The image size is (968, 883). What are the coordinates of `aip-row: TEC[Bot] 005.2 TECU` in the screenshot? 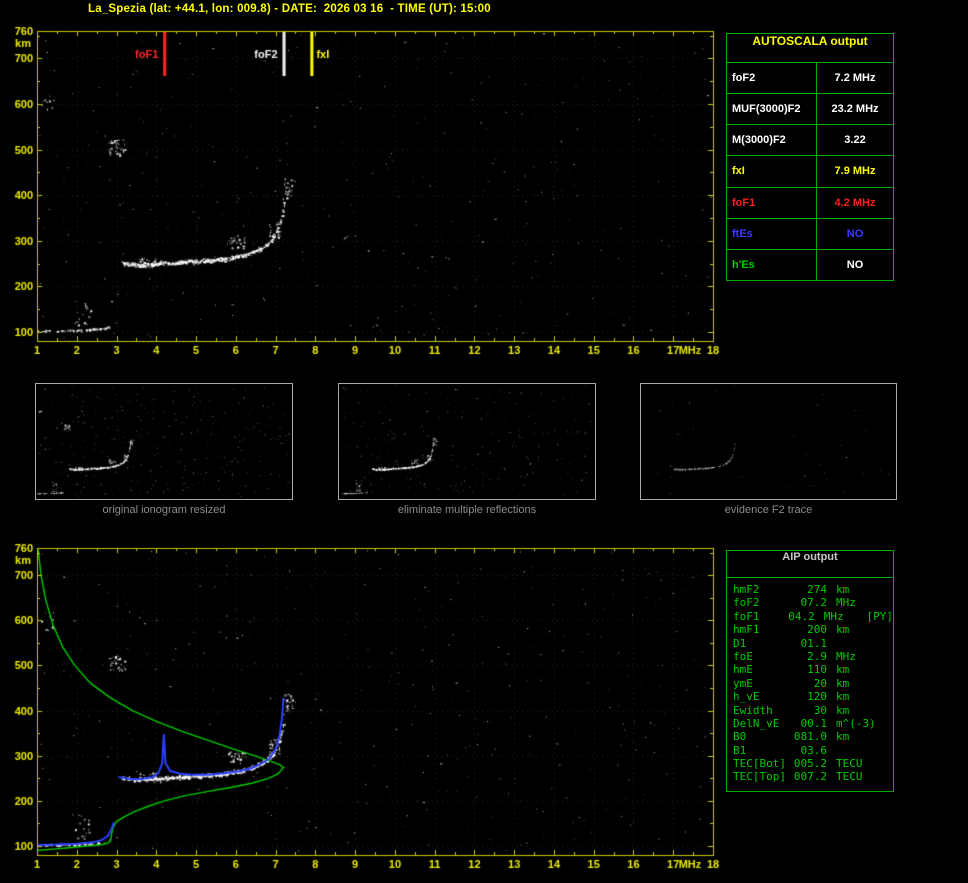 It's located at (813, 763).